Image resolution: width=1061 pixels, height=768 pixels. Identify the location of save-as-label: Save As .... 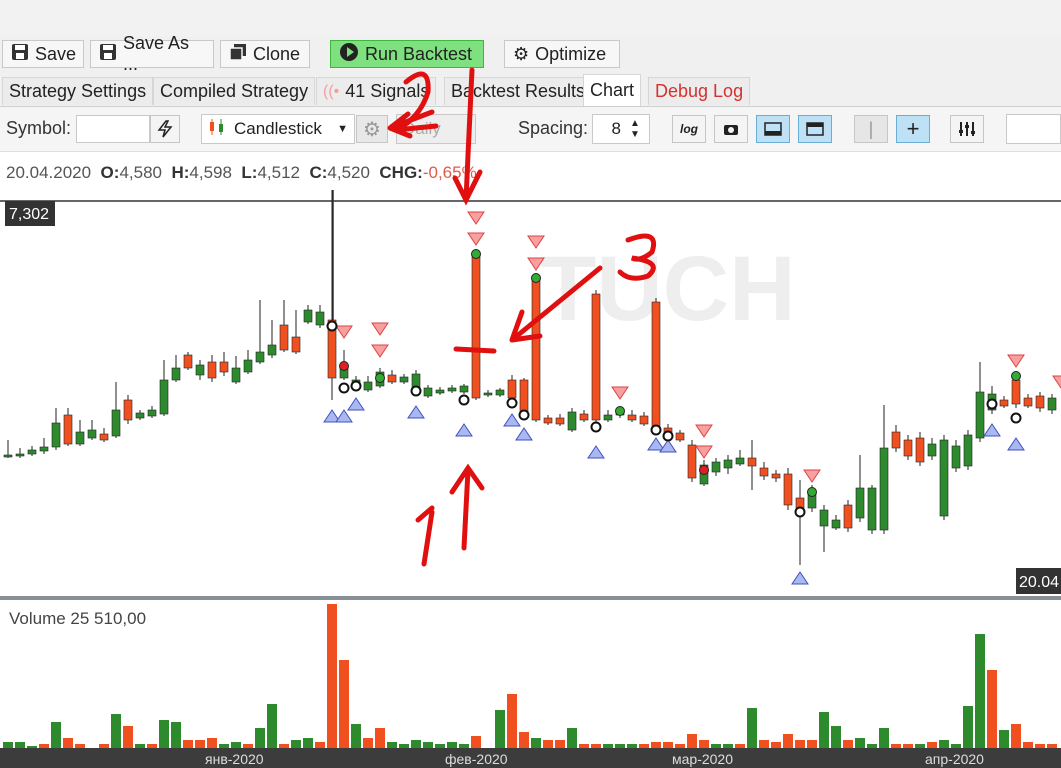
(156, 53).